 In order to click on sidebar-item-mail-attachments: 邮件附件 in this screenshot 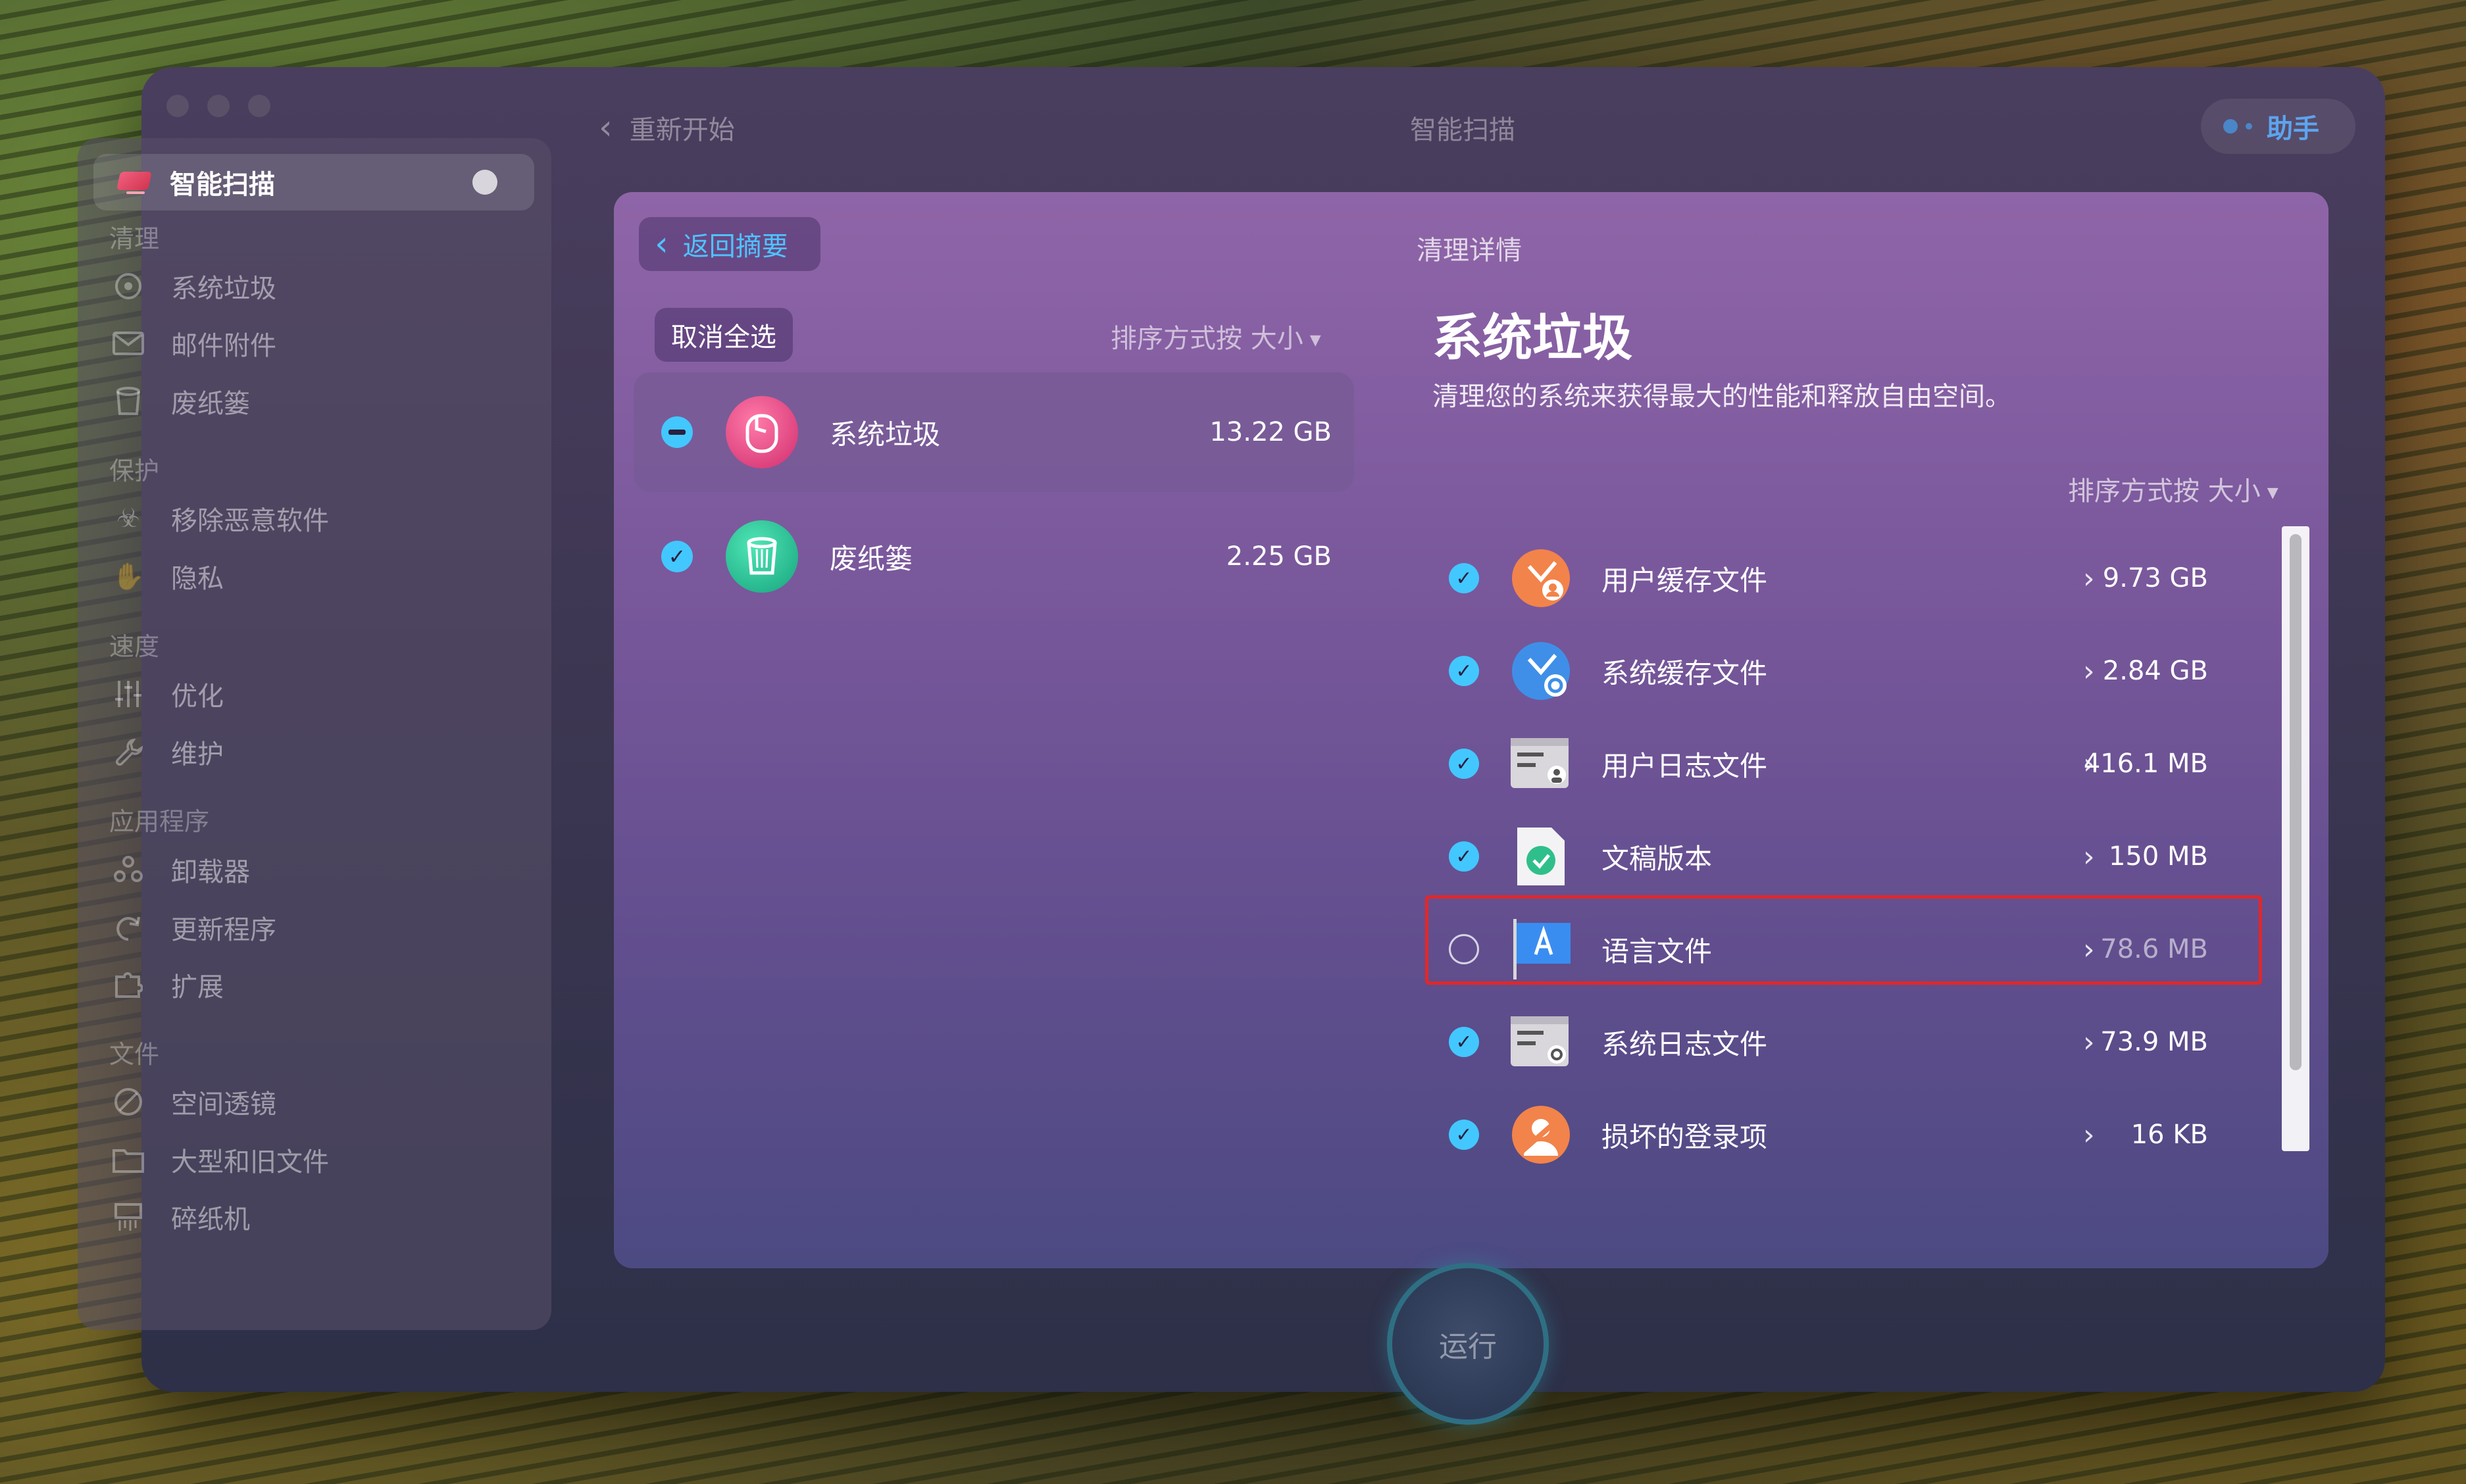, I will do `click(194, 344)`.